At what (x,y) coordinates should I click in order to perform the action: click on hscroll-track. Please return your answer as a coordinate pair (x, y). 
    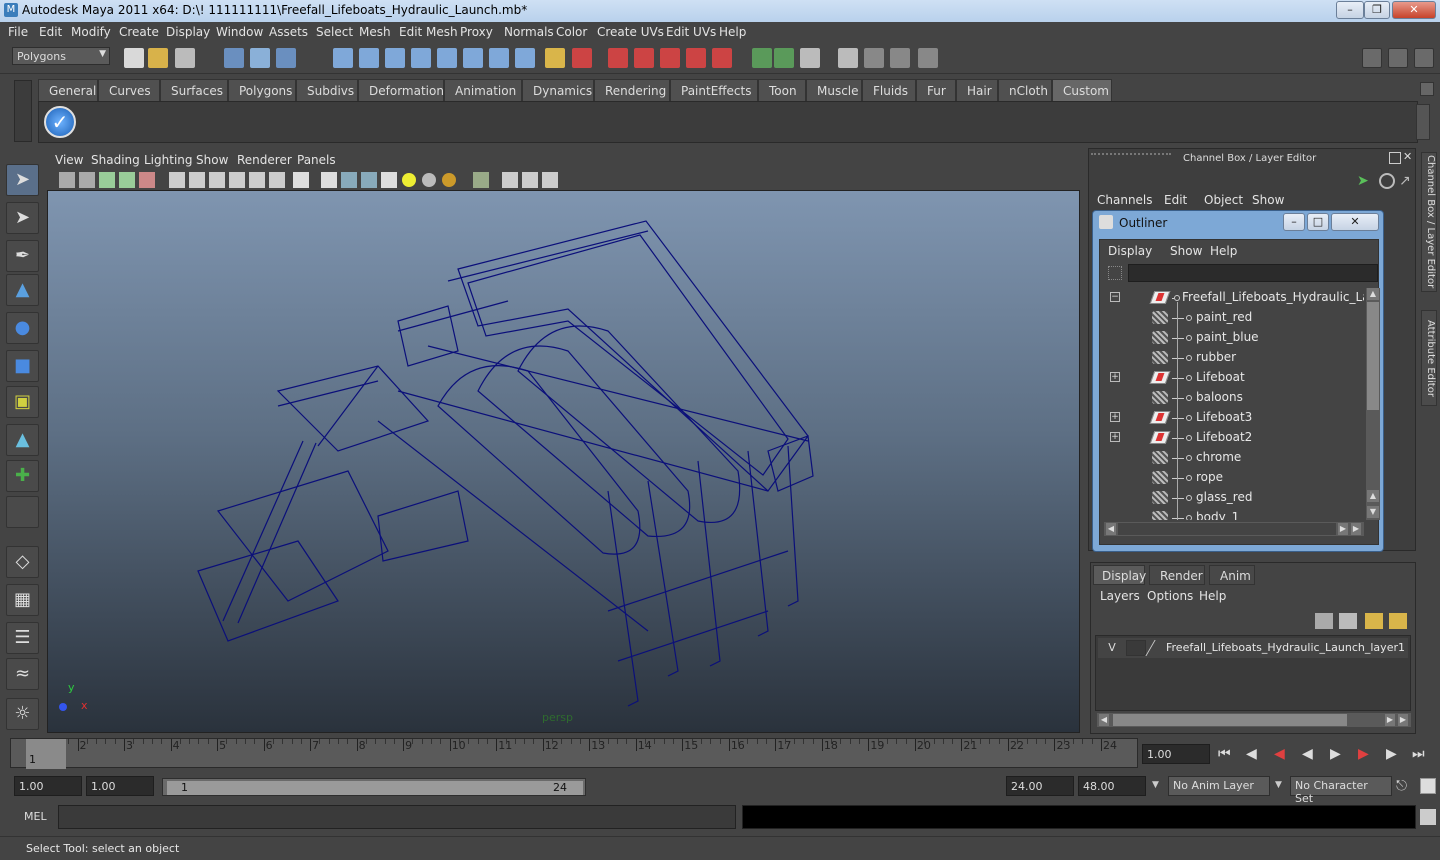
    Looking at the image, I should click on (1227, 529).